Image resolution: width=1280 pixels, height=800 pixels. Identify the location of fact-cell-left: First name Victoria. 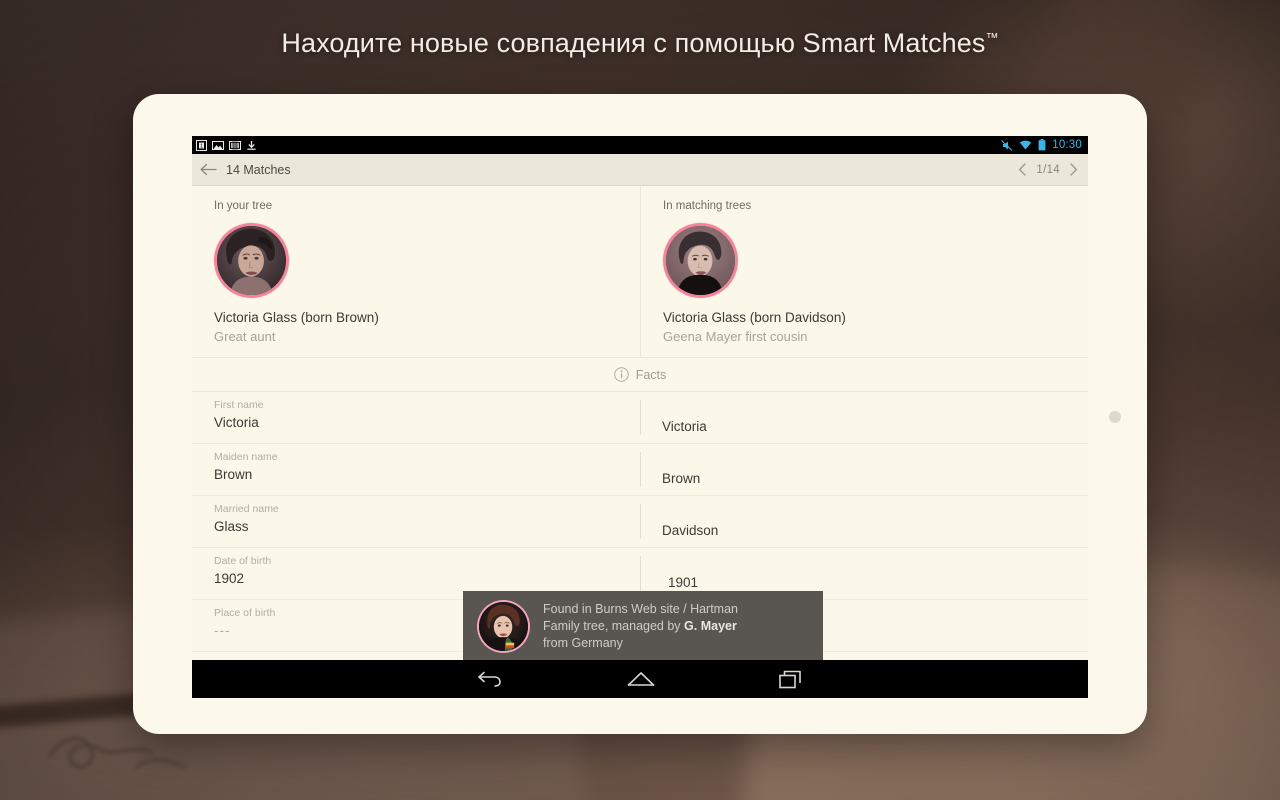
(416, 417).